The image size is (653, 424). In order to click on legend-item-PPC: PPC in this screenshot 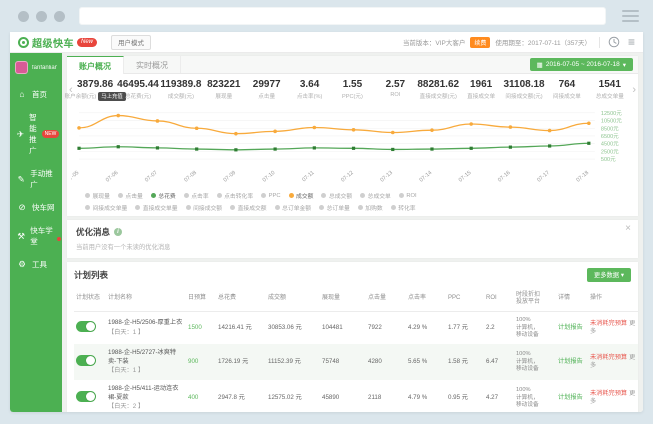, I will do `click(271, 195)`.